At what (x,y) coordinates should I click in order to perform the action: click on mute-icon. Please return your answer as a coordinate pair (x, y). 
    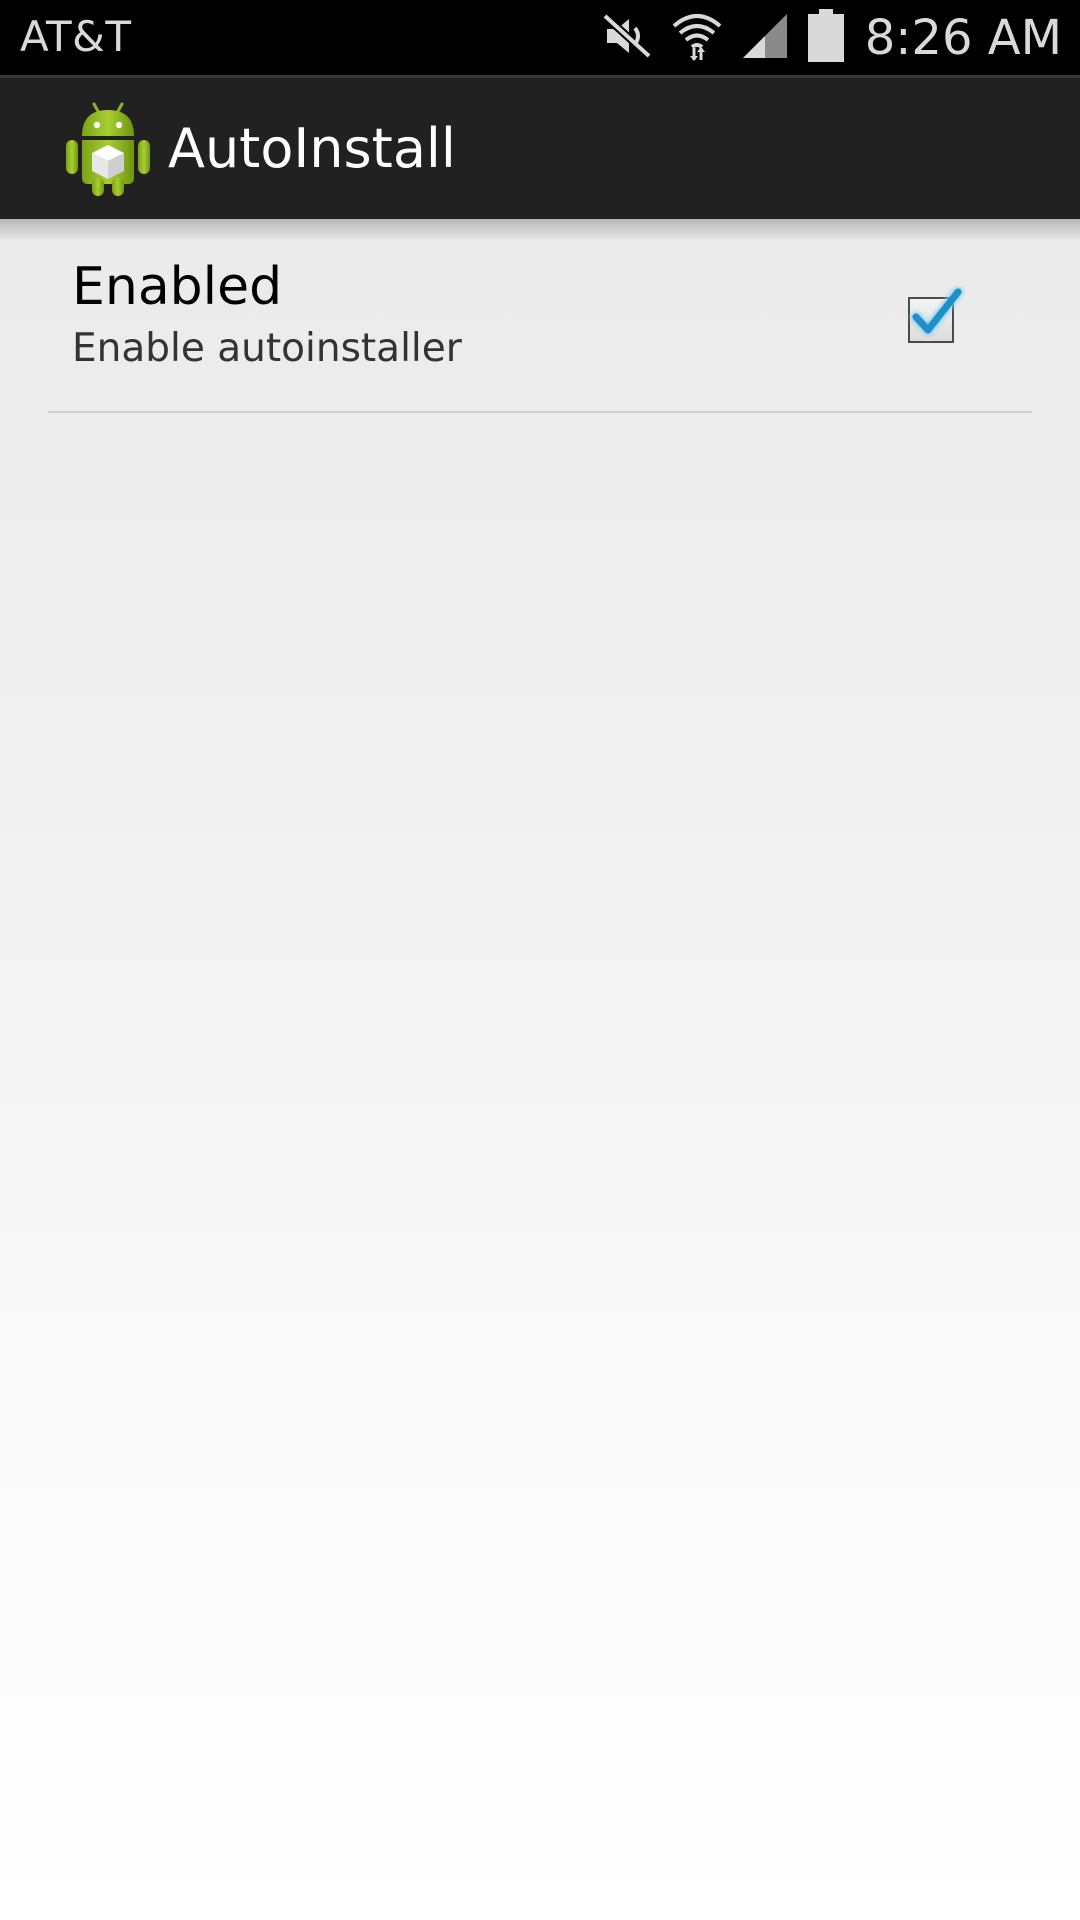
    Looking at the image, I should click on (627, 38).